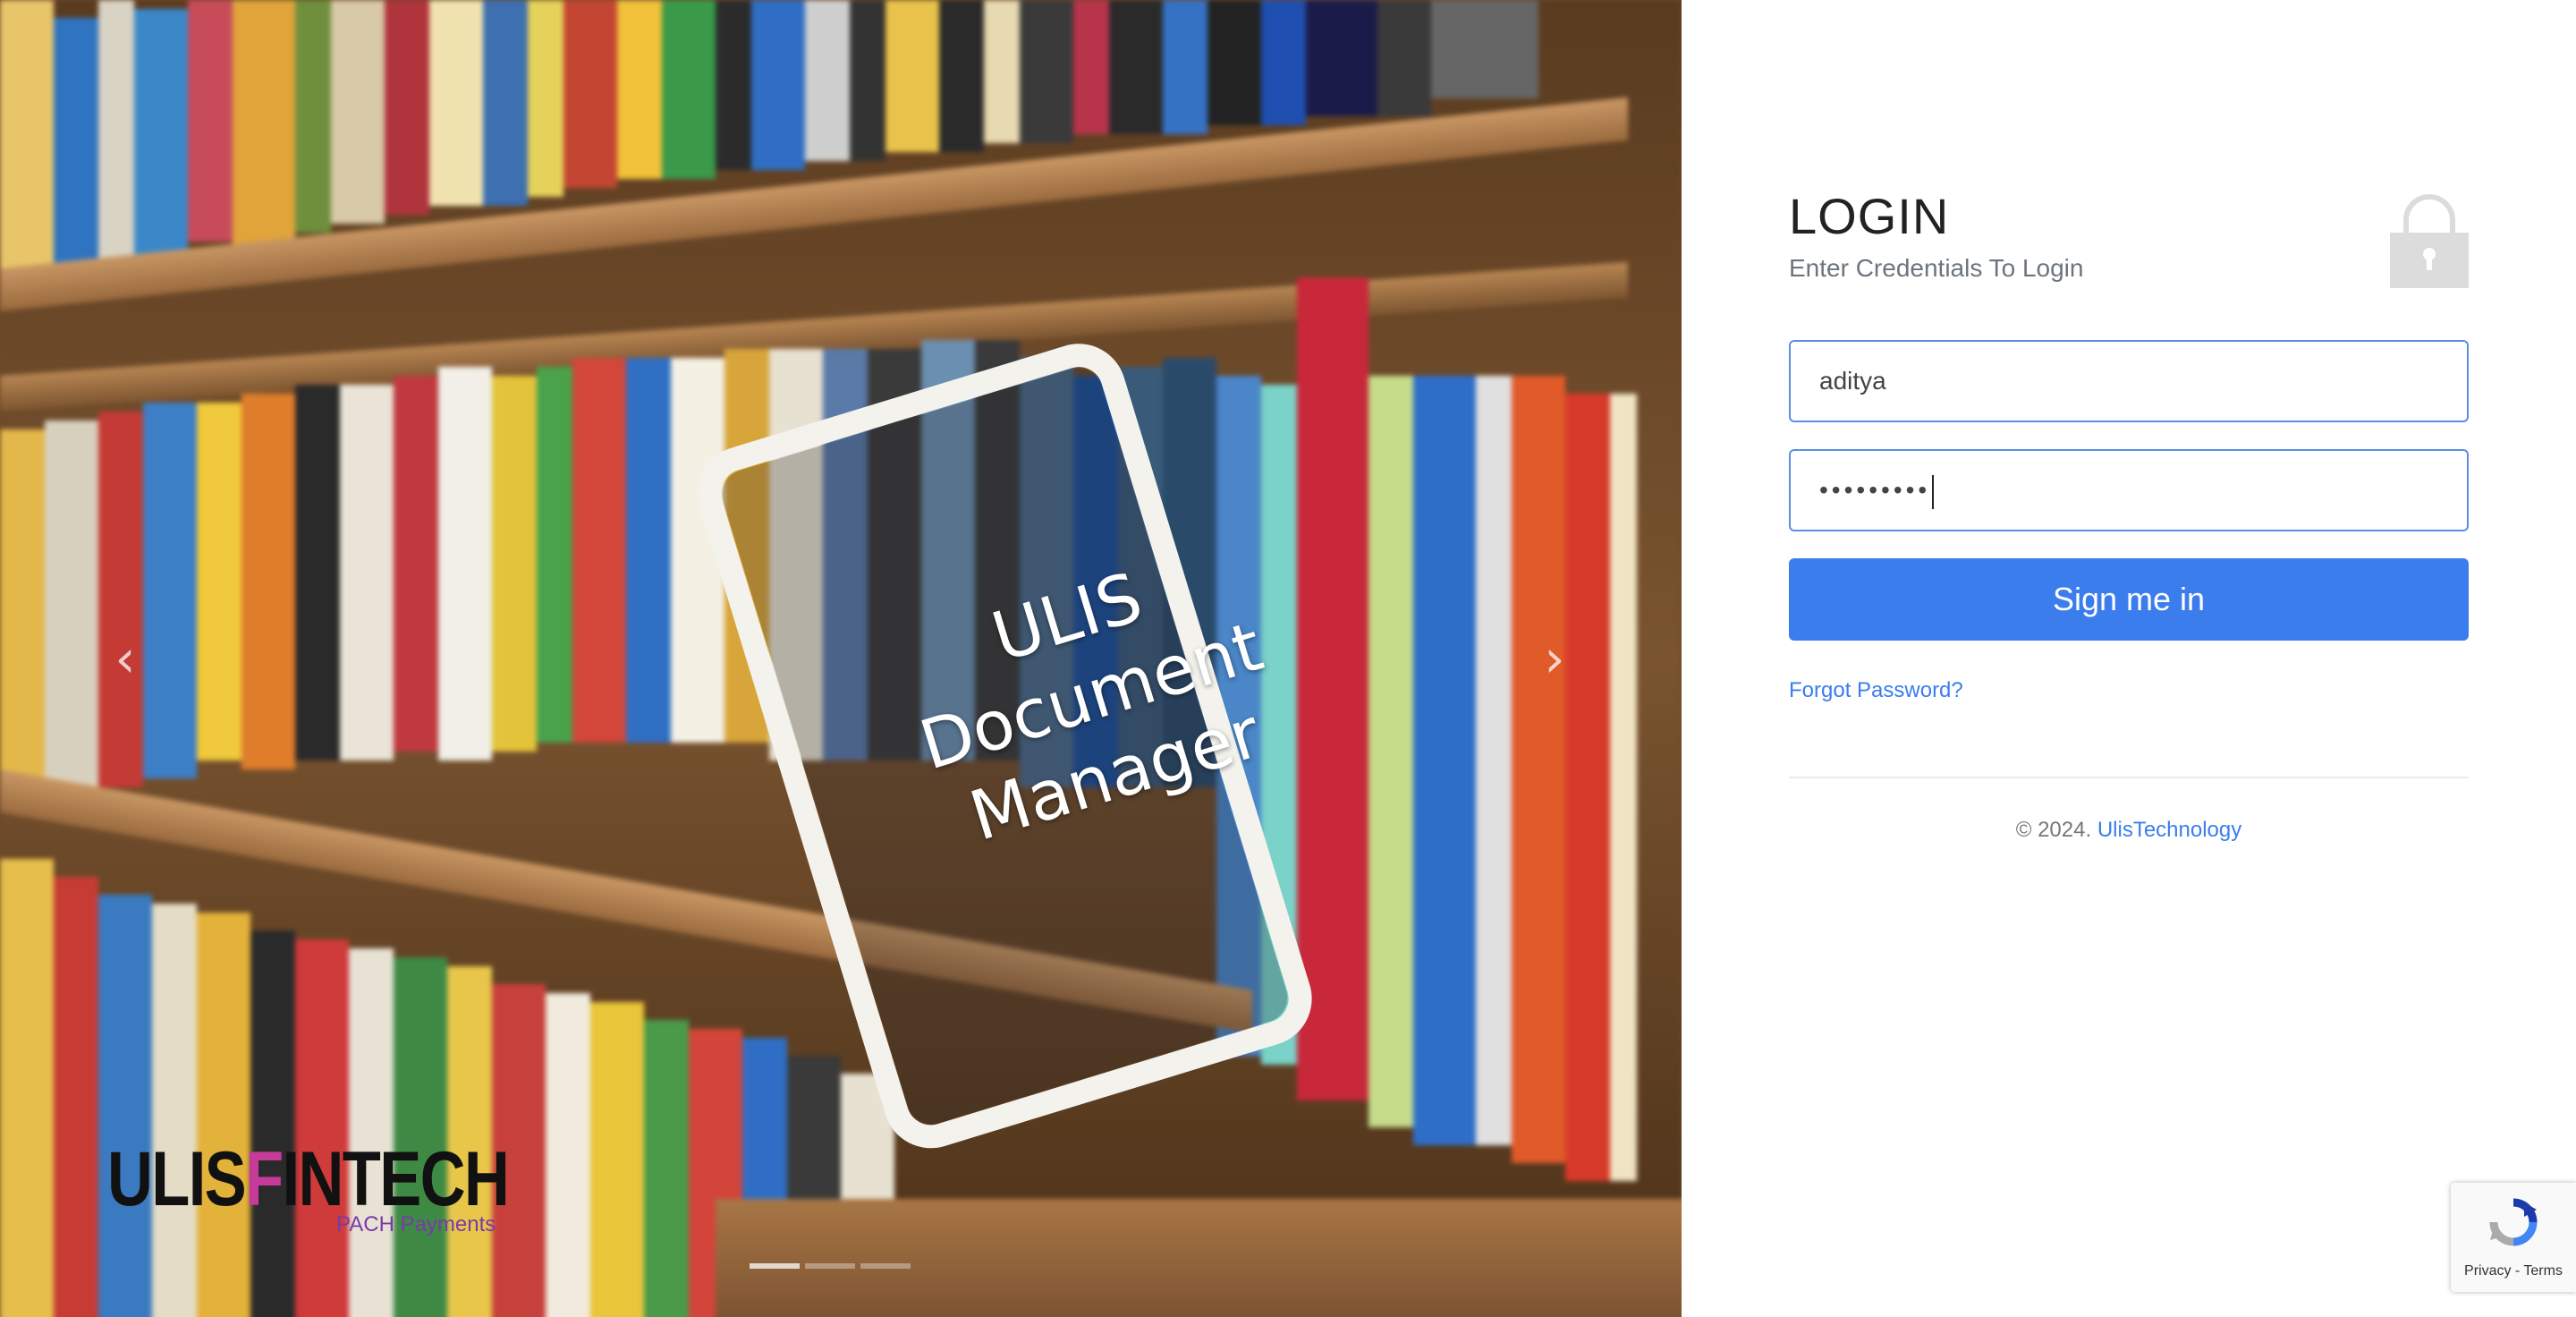  I want to click on lock-icon, so click(2429, 241).